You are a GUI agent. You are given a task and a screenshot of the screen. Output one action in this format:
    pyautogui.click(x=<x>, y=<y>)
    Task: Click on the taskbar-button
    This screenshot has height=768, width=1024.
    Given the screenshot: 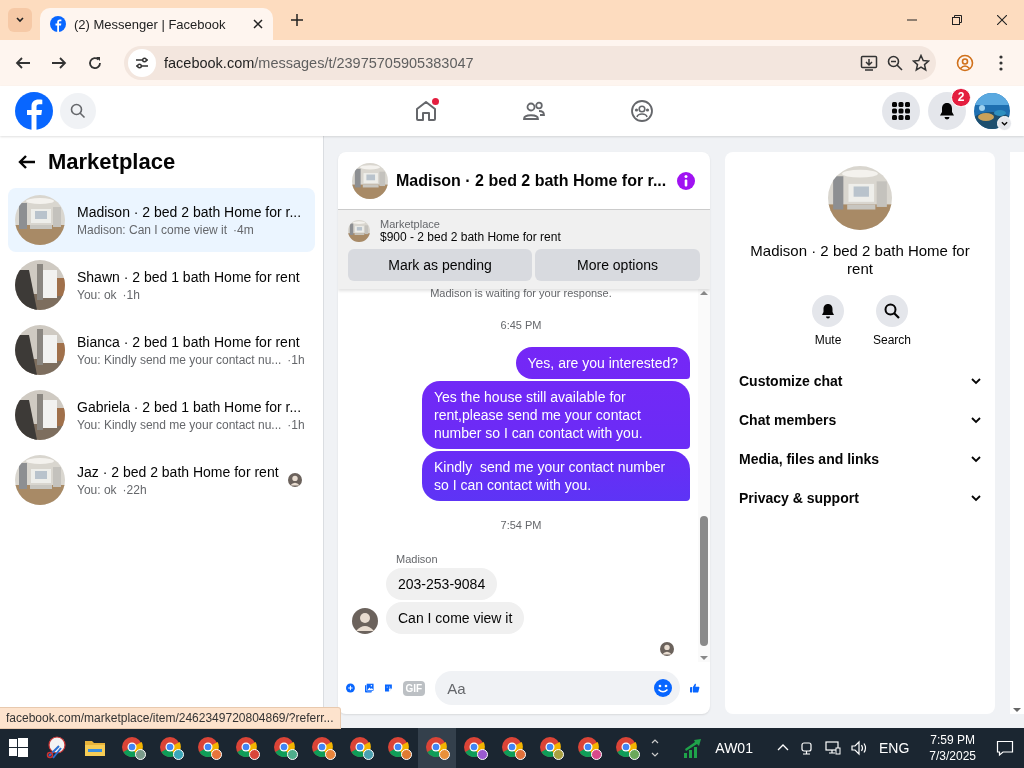 What is the action you would take?
    pyautogui.click(x=437, y=748)
    